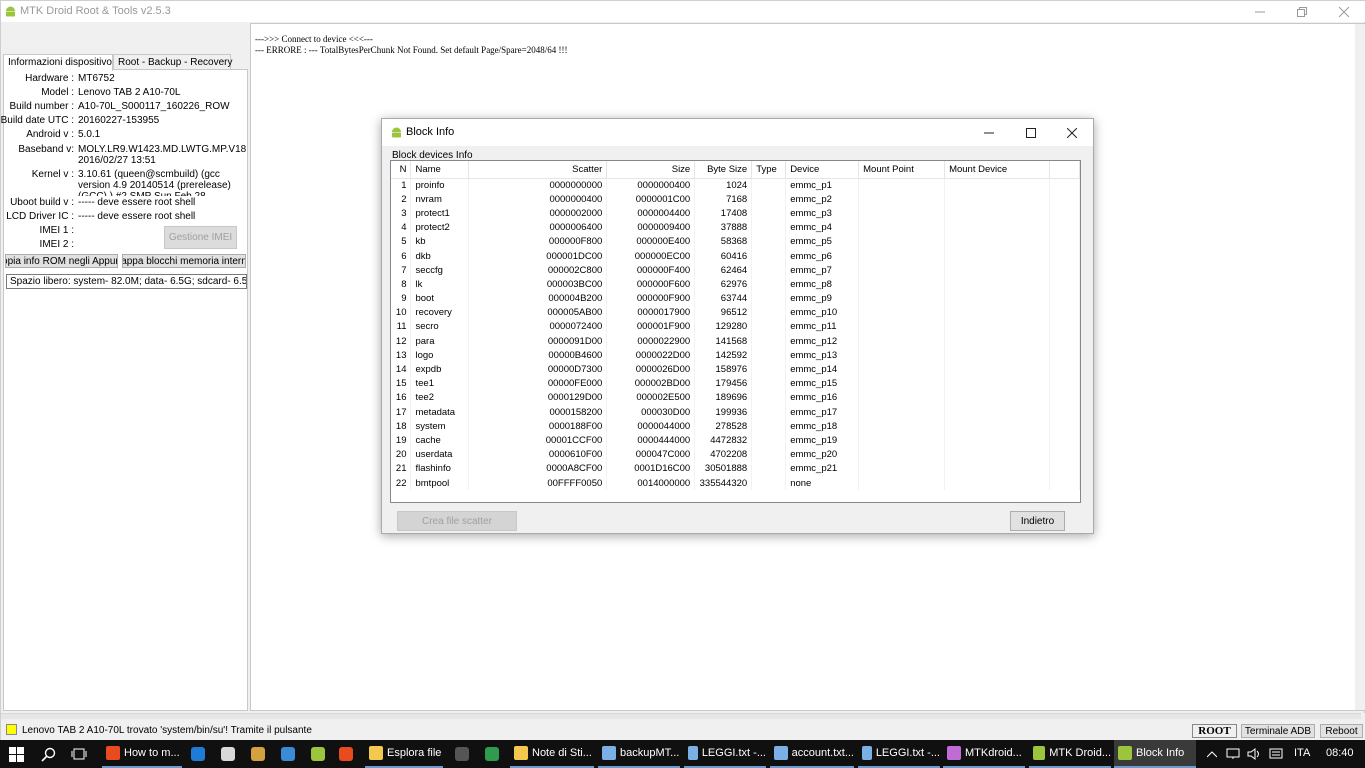 This screenshot has height=768, width=1365. What do you see at coordinates (492, 754) in the screenshot?
I see `tool-icon` at bounding box center [492, 754].